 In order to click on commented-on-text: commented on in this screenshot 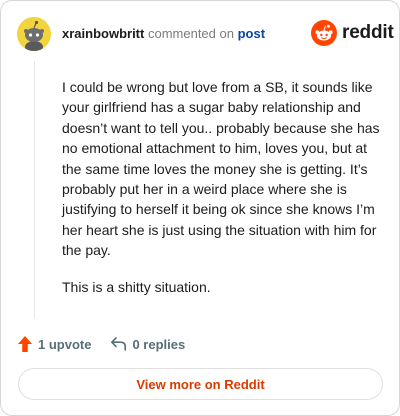, I will do `click(190, 33)`.